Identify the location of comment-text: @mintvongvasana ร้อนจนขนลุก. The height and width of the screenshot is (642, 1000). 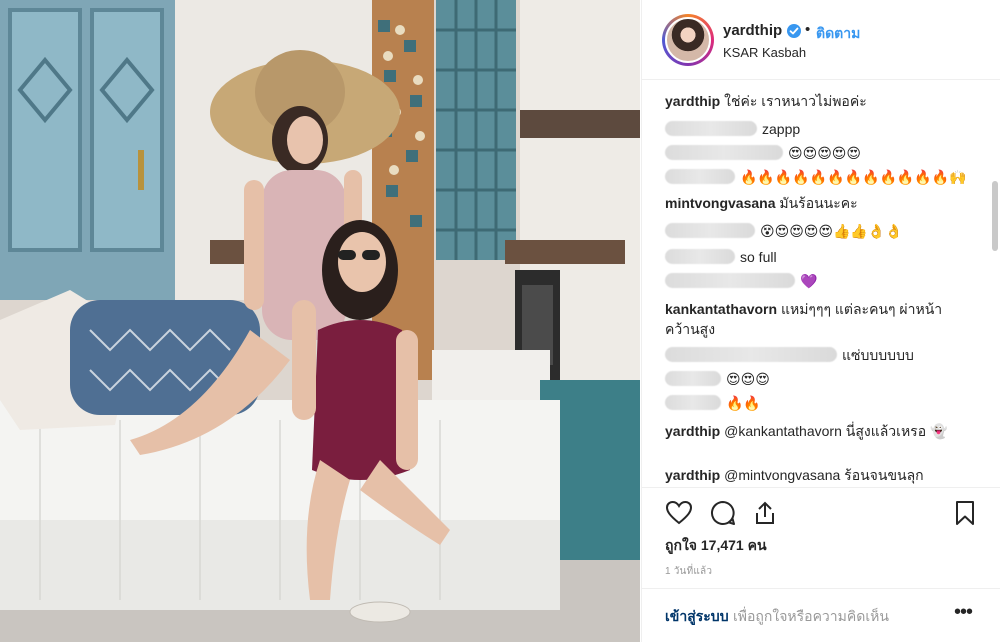
(824, 475).